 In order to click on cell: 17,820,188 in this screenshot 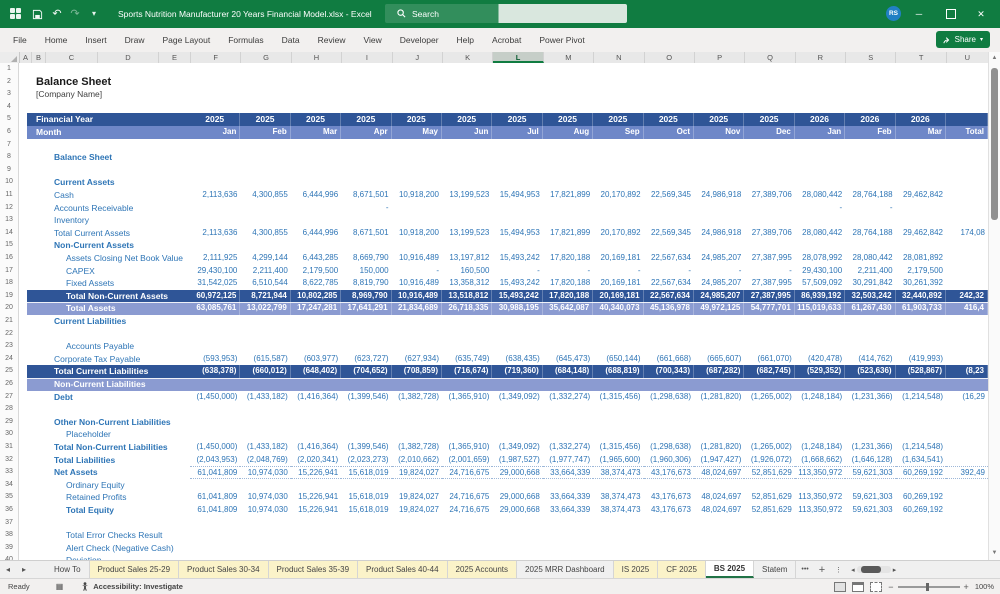, I will do `click(568, 296)`.